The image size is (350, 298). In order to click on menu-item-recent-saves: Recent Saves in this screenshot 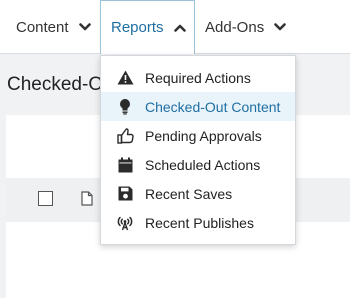, I will do `click(198, 193)`.